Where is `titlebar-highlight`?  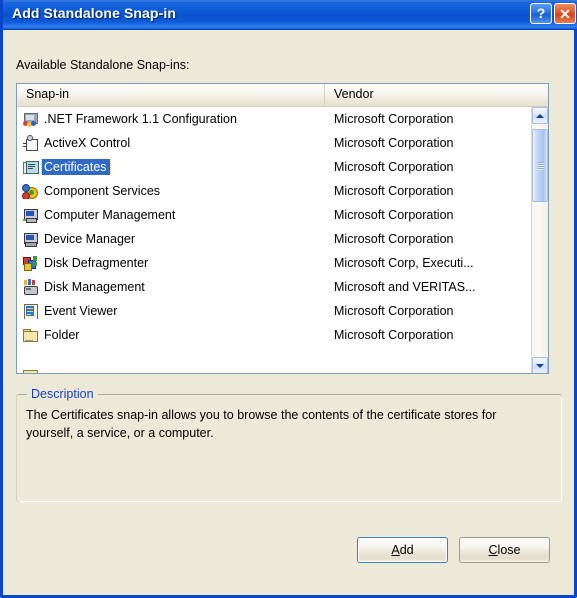
titlebar-highlight is located at coordinates (290, 1).